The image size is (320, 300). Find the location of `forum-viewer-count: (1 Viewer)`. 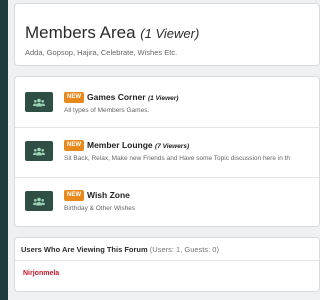

forum-viewer-count: (1 Viewer) is located at coordinates (163, 98).